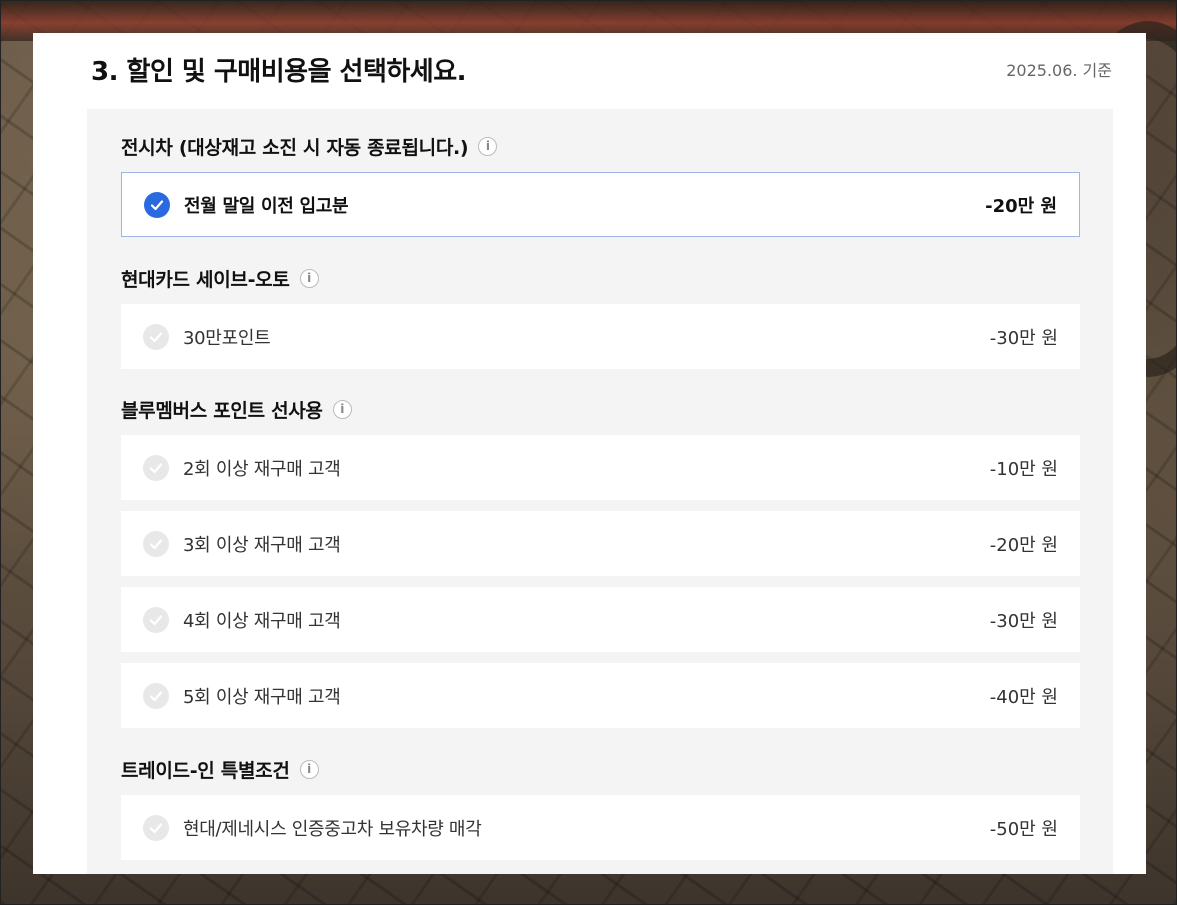 This screenshot has width=1177, height=905. Describe the element at coordinates (1059, 70) in the screenshot. I see `base-date: 2025.06. 기준` at that location.